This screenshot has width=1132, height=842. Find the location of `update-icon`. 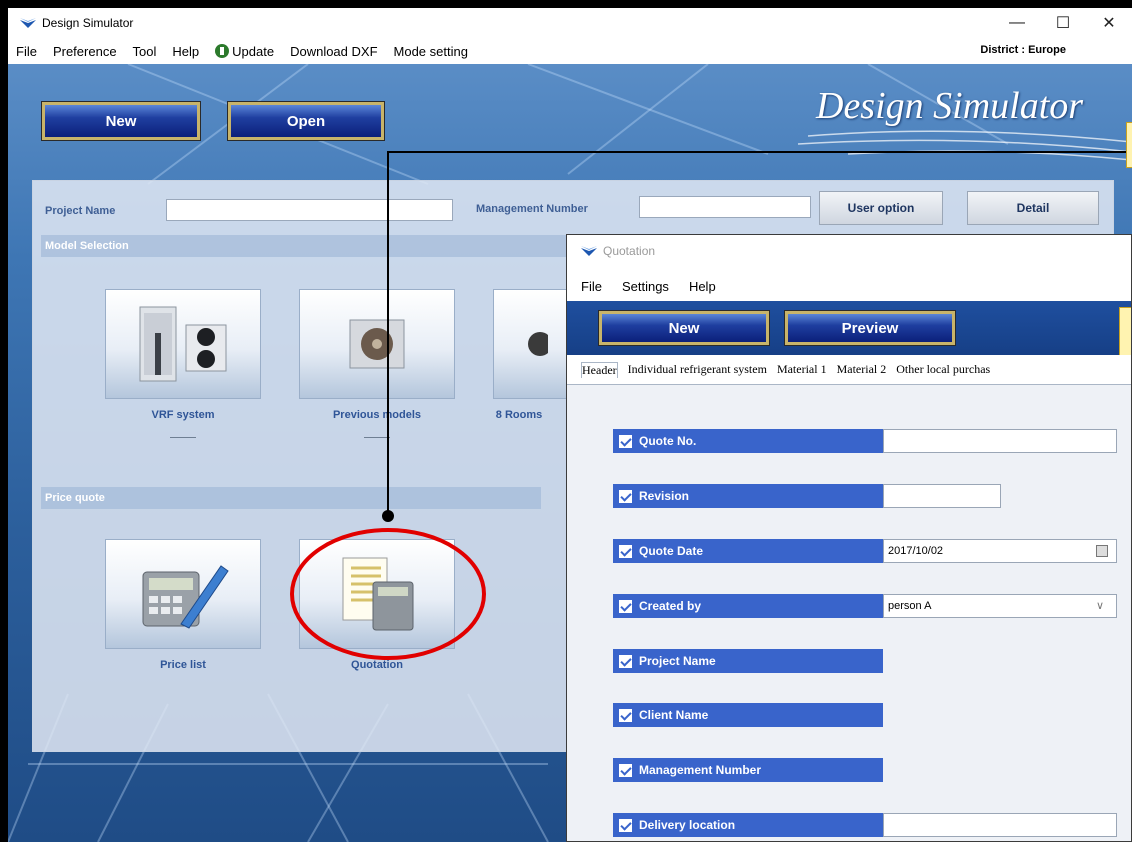

update-icon is located at coordinates (222, 50).